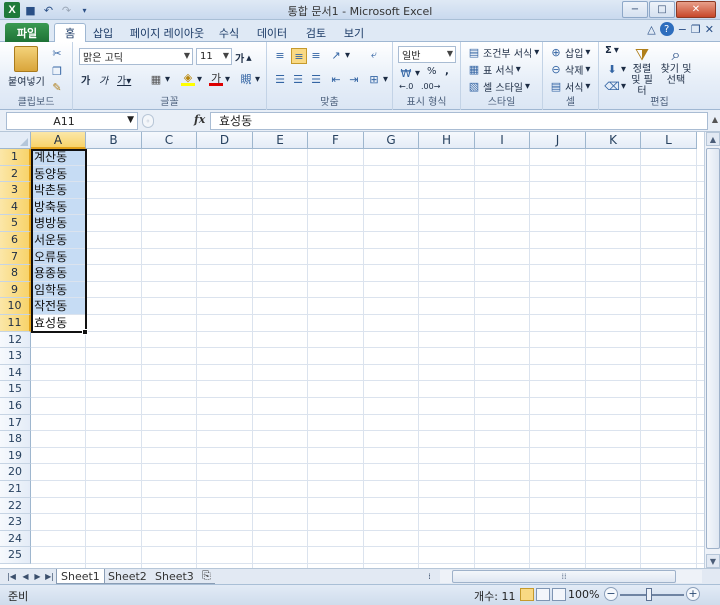 This screenshot has width=720, height=605. What do you see at coordinates (669, 140) in the screenshot?
I see `column-header-l: L` at bounding box center [669, 140].